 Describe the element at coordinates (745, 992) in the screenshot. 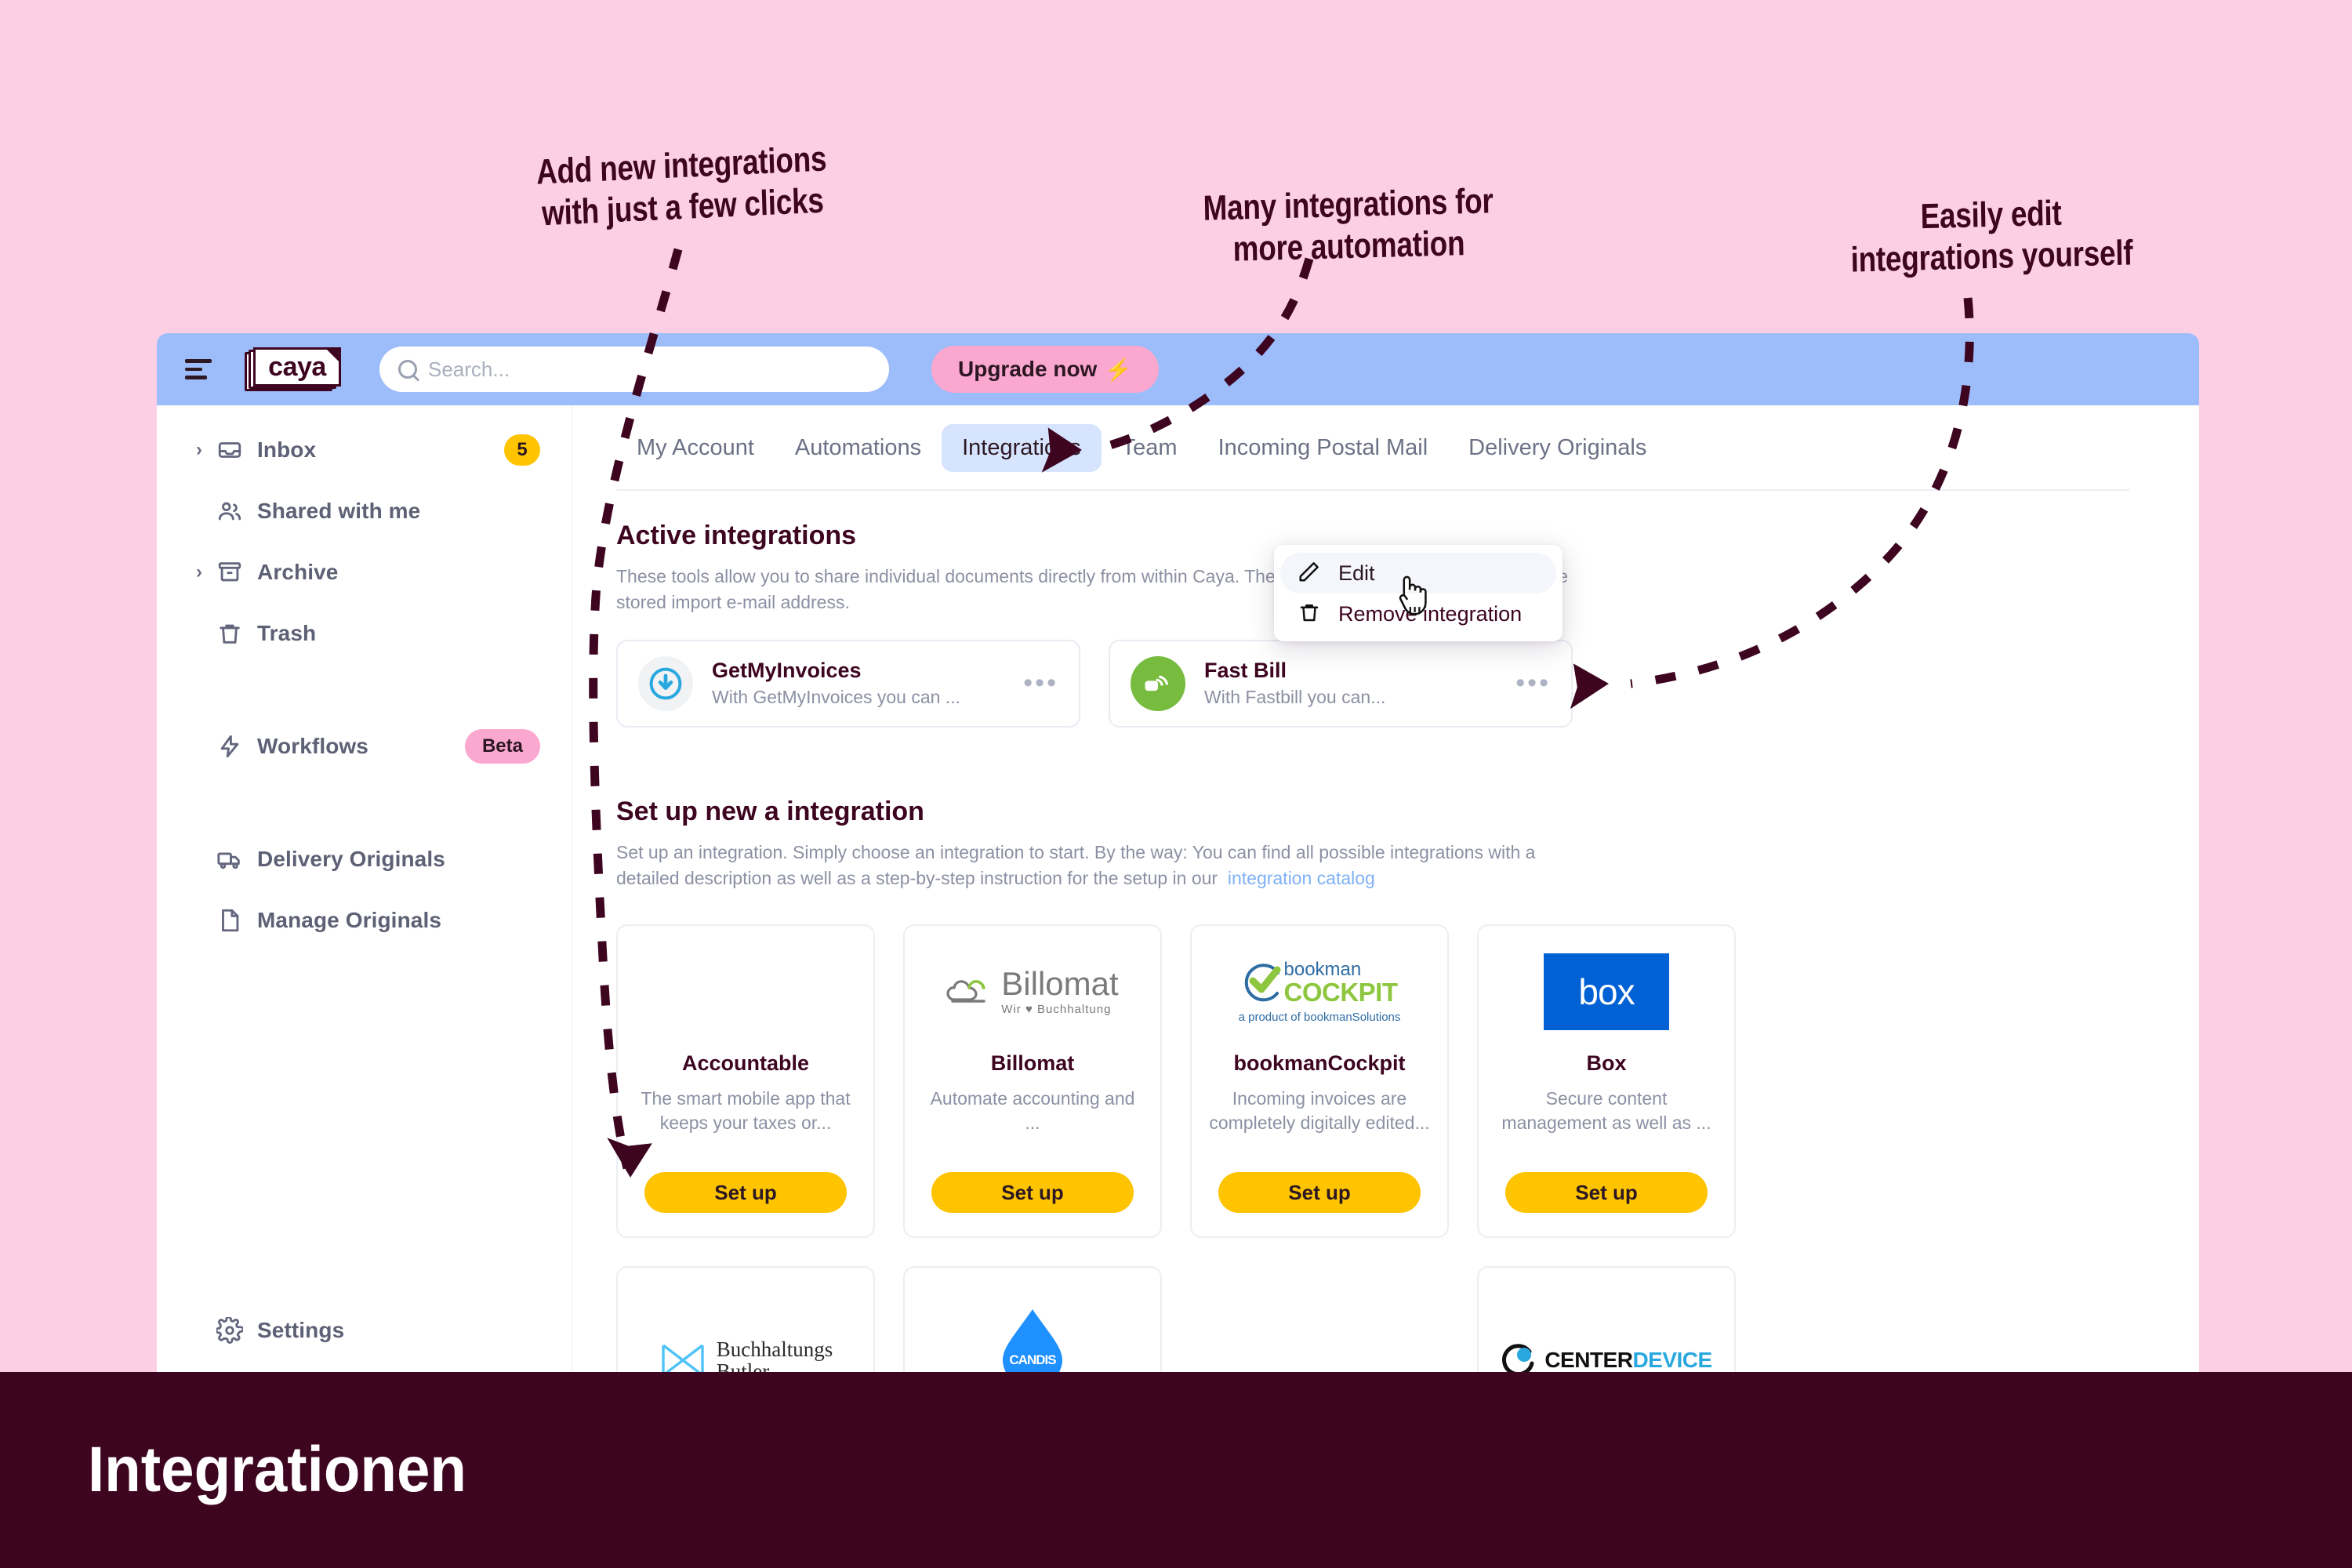

I see `logo-slot` at that location.